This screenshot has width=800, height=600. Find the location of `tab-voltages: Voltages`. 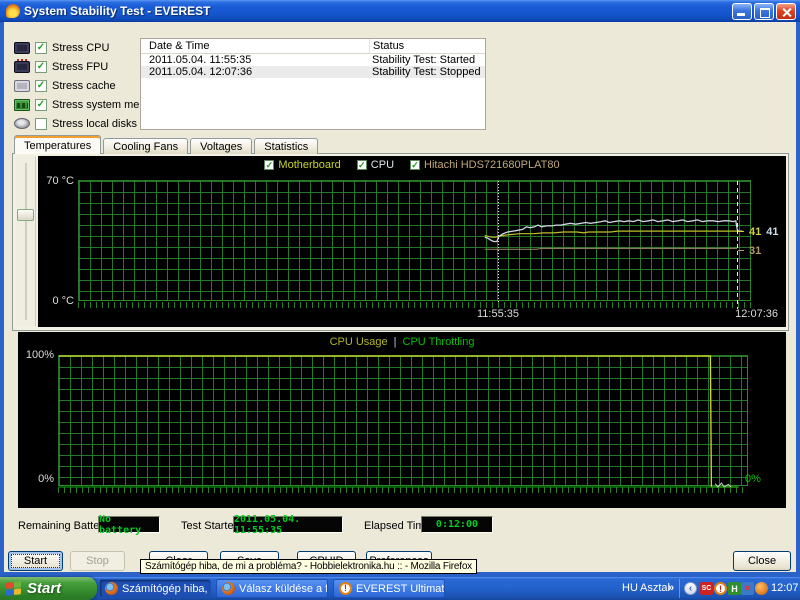

tab-voltages: Voltages is located at coordinates (221, 146).